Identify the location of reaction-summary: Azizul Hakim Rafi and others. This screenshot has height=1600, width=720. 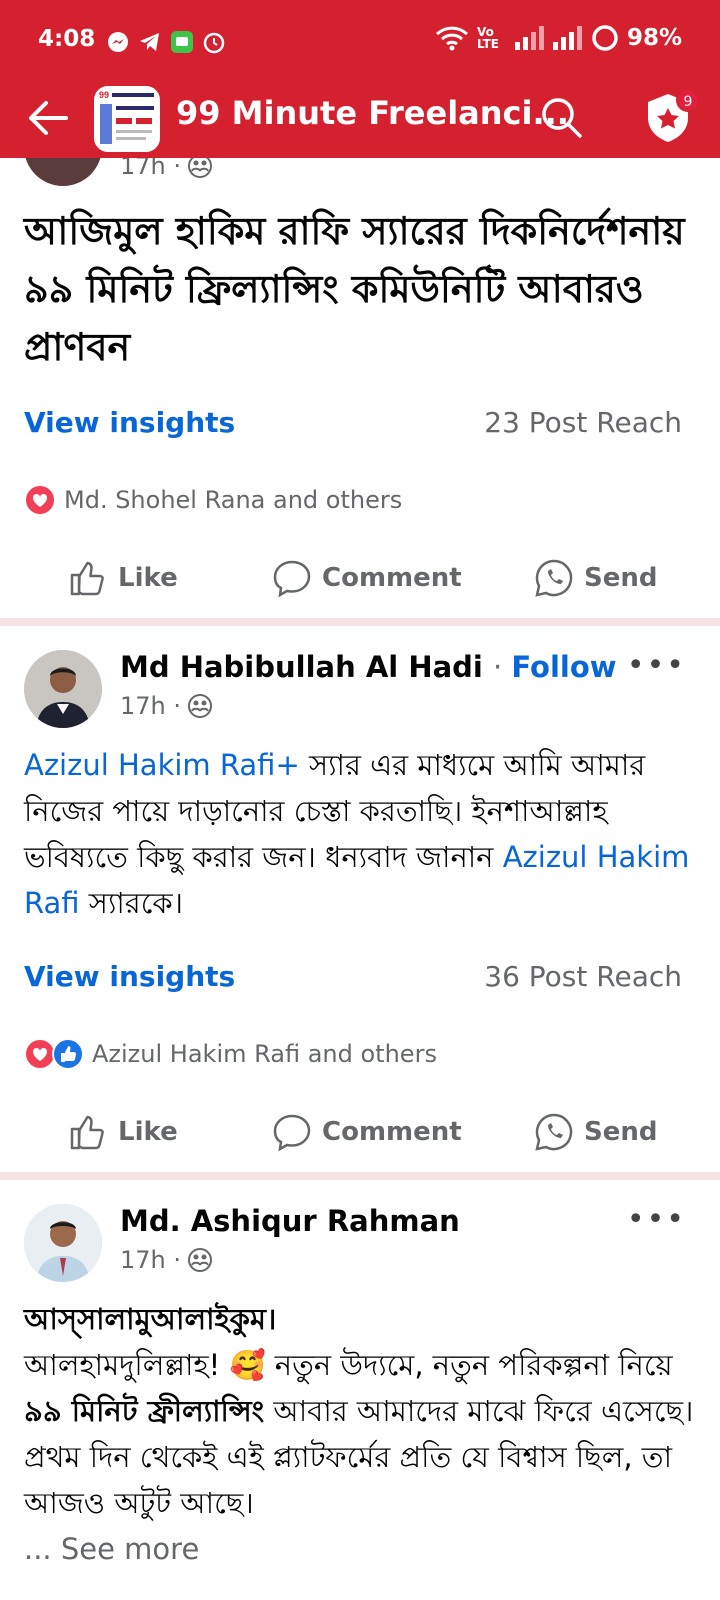
(230, 1054).